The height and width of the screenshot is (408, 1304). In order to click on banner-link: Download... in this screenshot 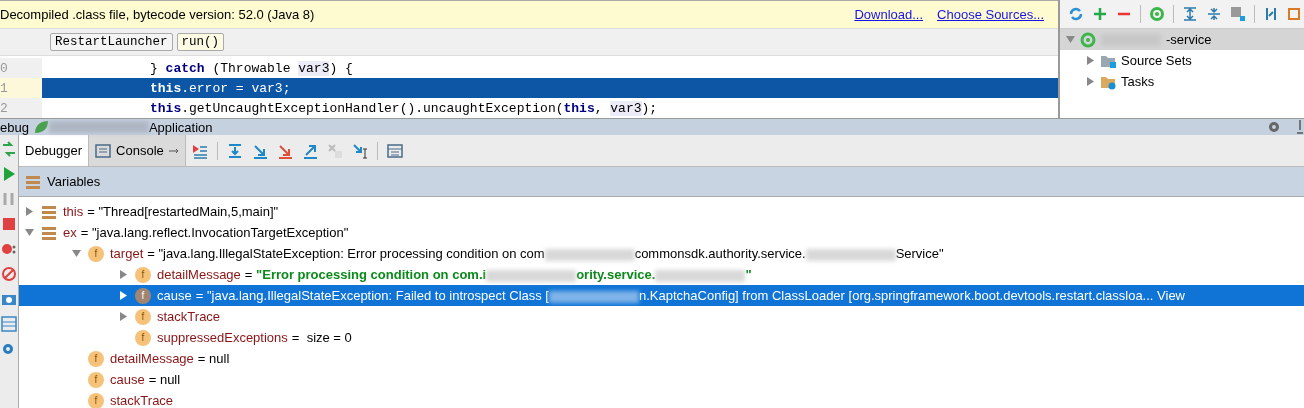, I will do `click(889, 14)`.